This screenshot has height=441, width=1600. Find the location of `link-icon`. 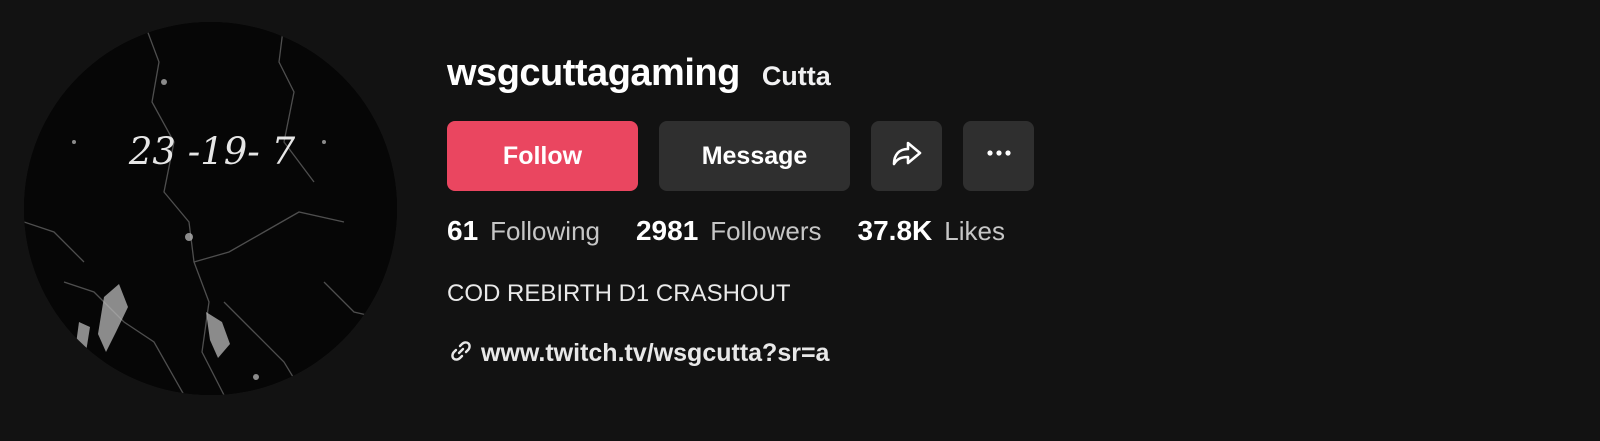

link-icon is located at coordinates (461, 353).